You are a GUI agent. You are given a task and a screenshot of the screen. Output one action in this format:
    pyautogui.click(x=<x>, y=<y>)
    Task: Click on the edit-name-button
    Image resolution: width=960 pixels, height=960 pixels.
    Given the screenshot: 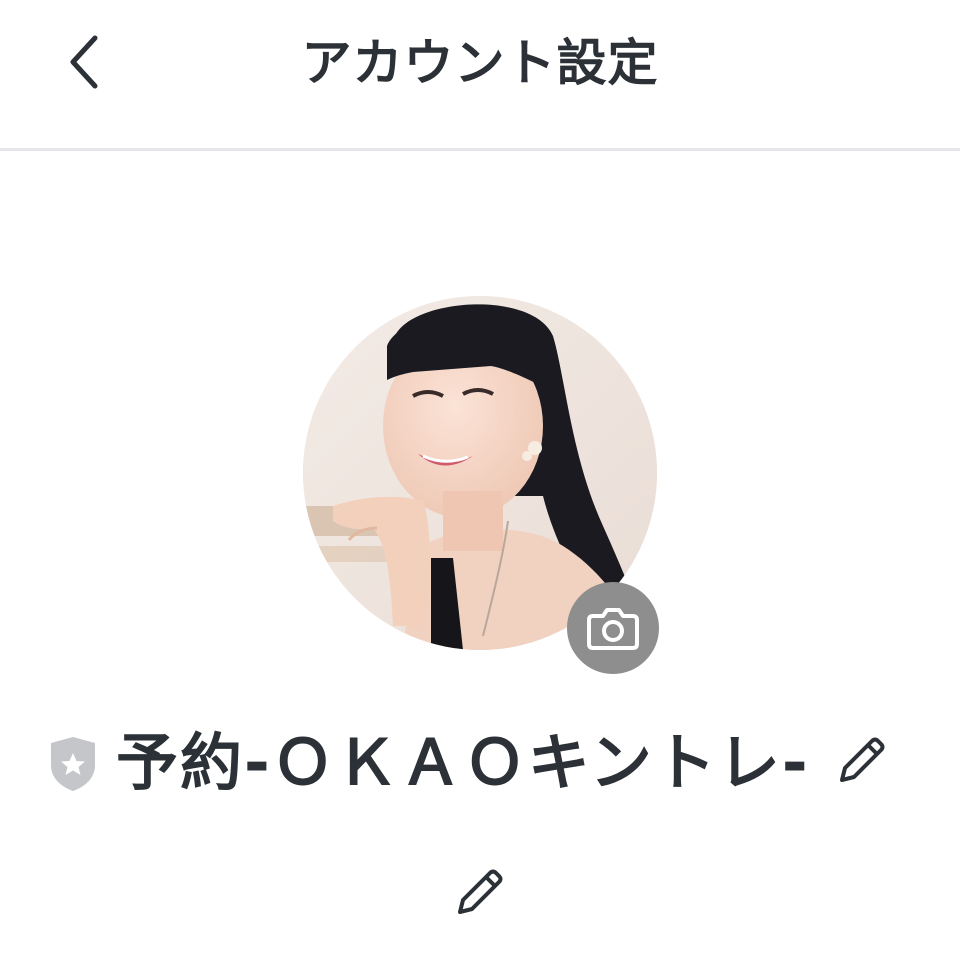 What is the action you would take?
    pyautogui.click(x=862, y=760)
    